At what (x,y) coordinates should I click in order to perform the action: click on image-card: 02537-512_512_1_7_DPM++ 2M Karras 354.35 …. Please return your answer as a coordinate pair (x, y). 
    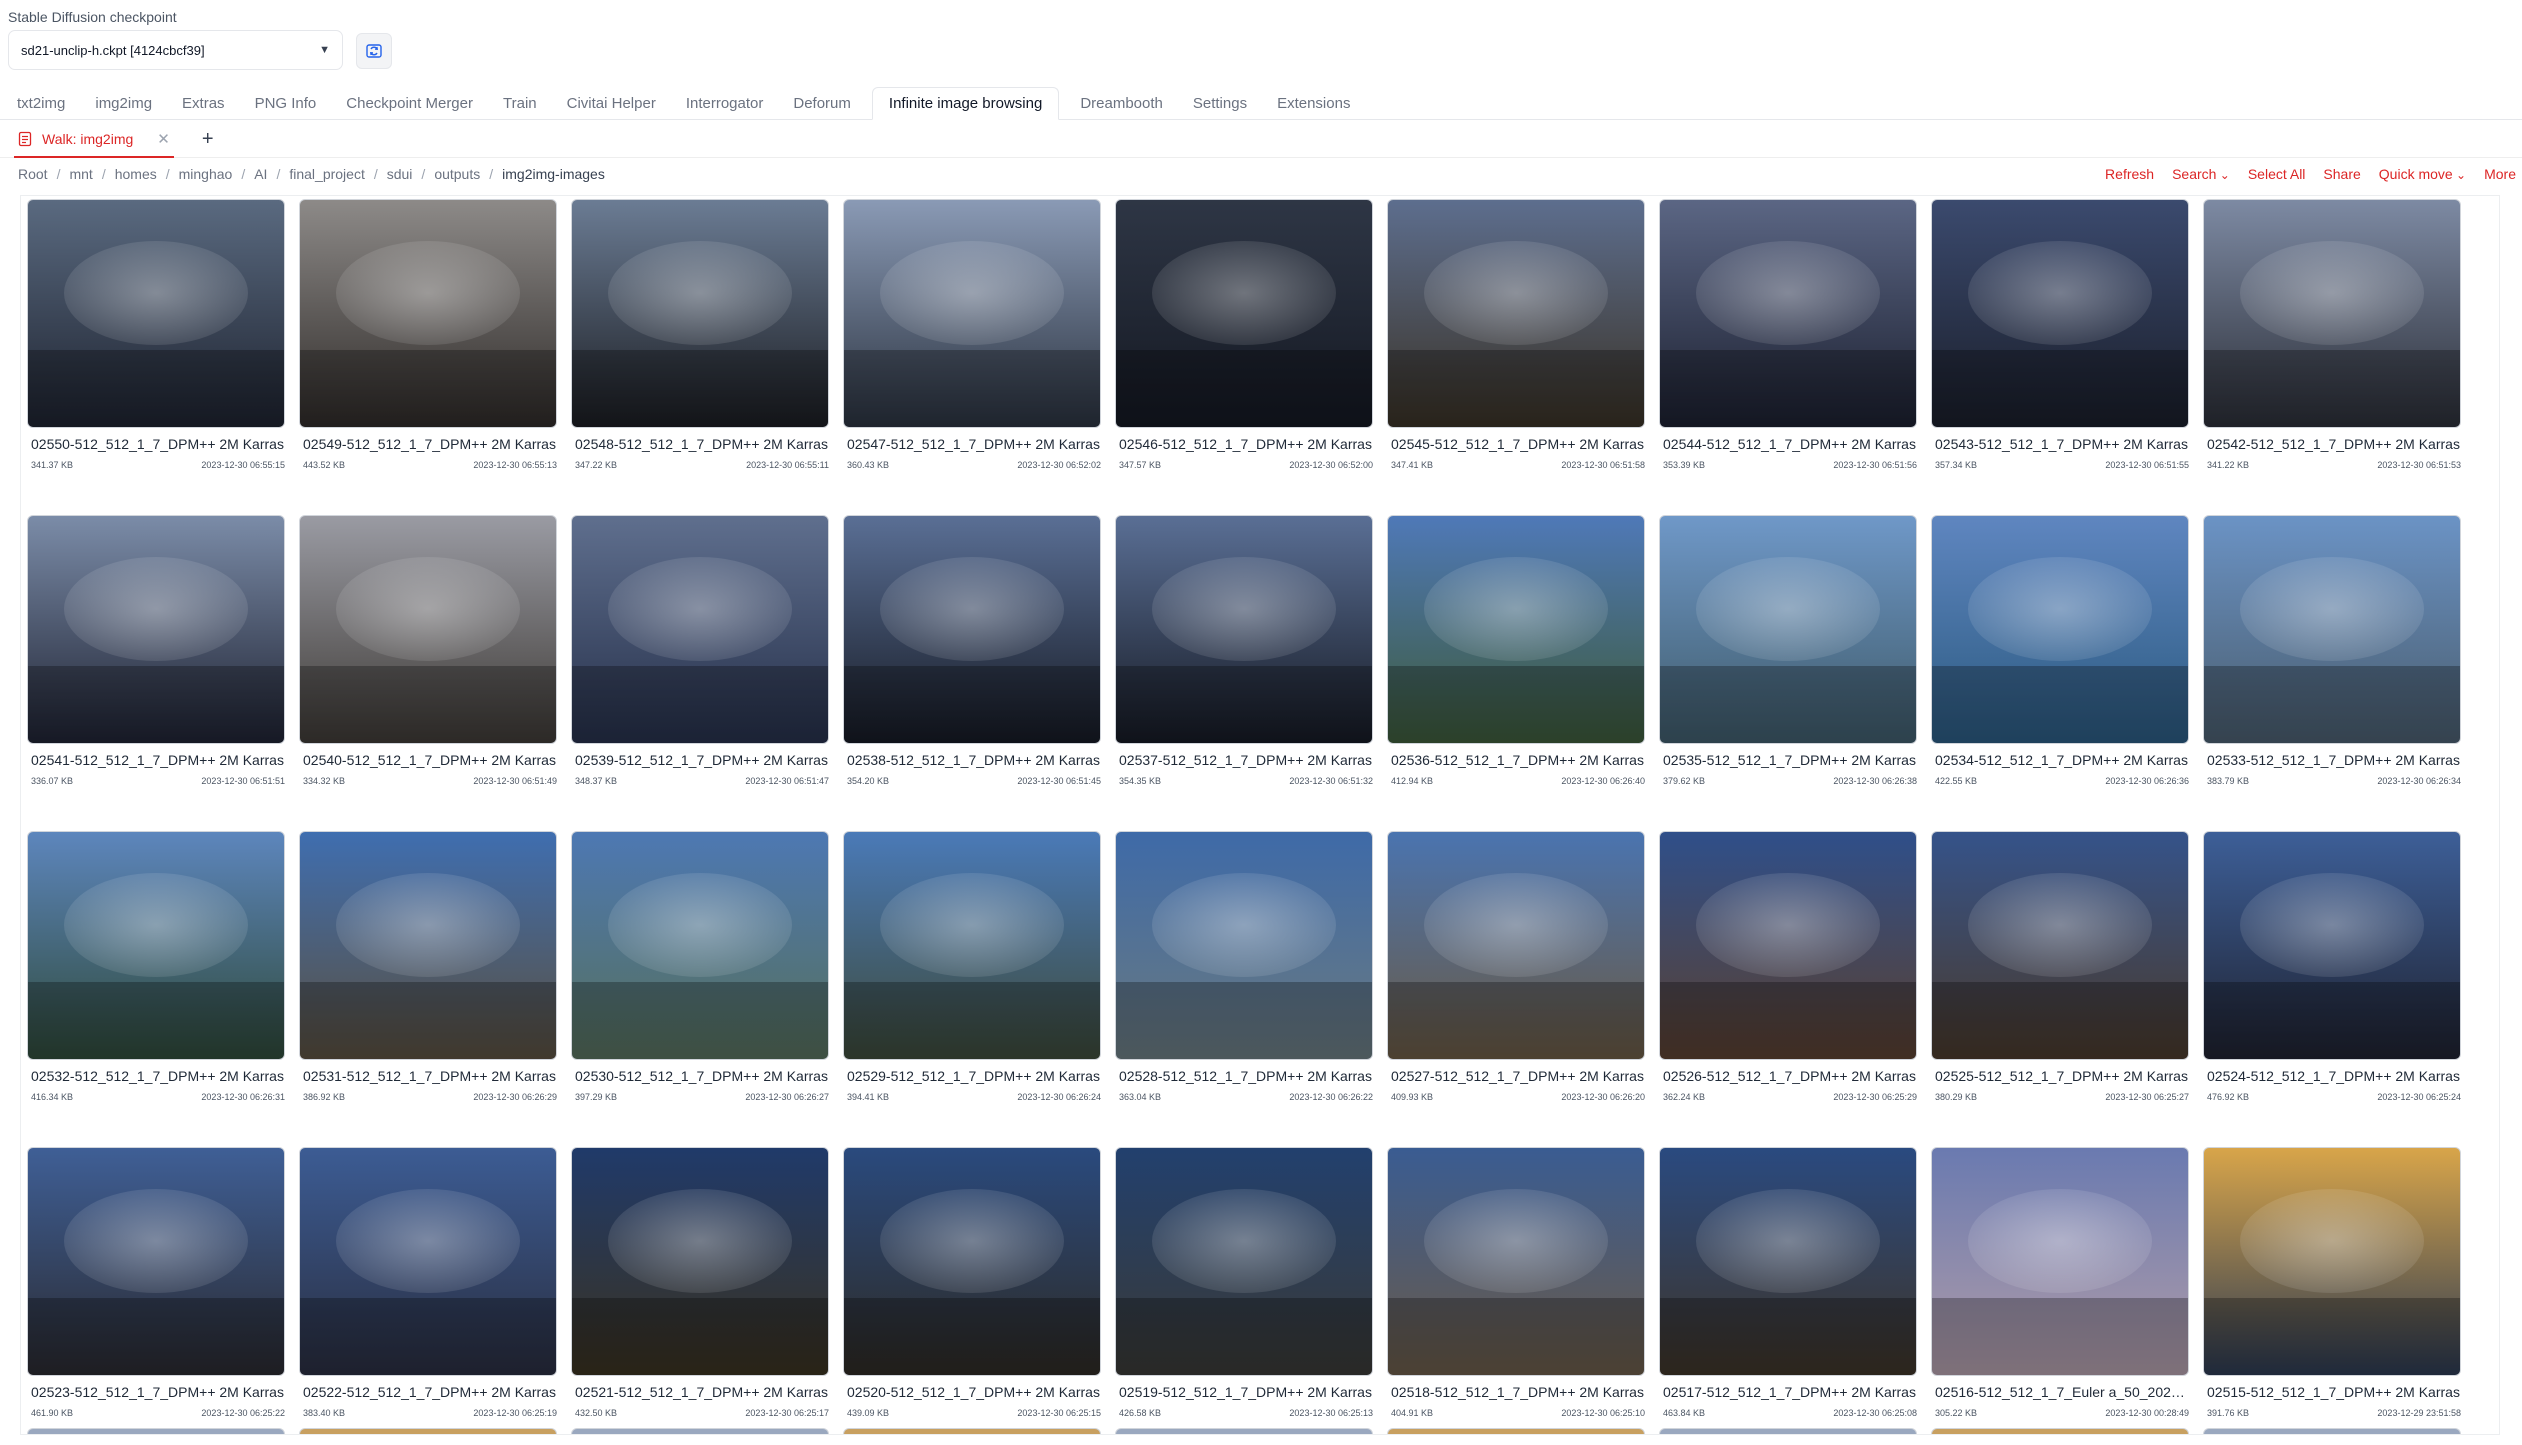
    Looking at the image, I should click on (1244, 661).